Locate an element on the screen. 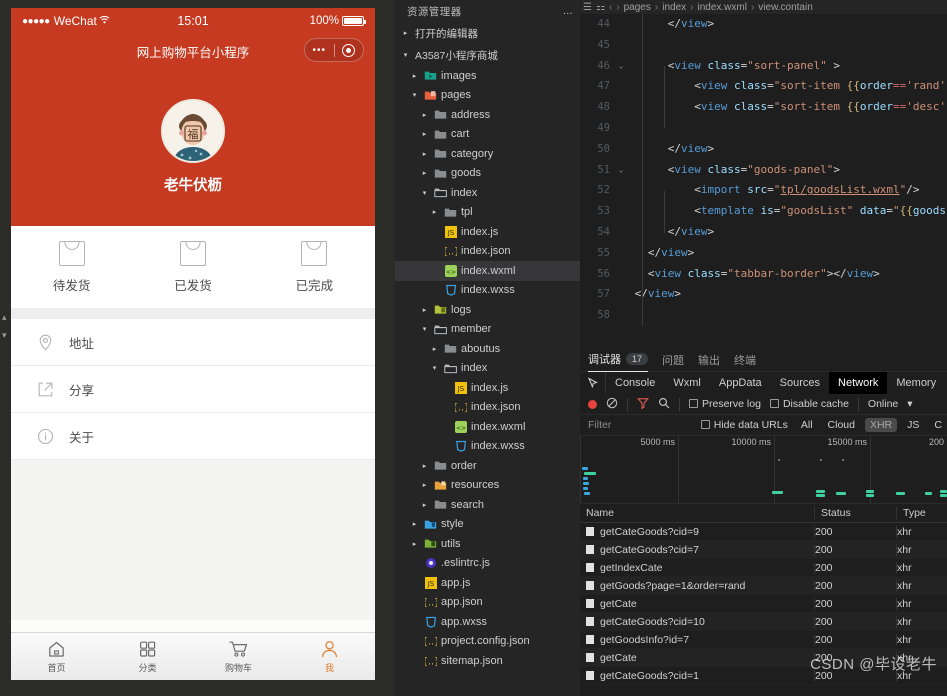 This screenshot has width=947, height=696. folder-item-logs: logs is located at coordinates (487, 310).